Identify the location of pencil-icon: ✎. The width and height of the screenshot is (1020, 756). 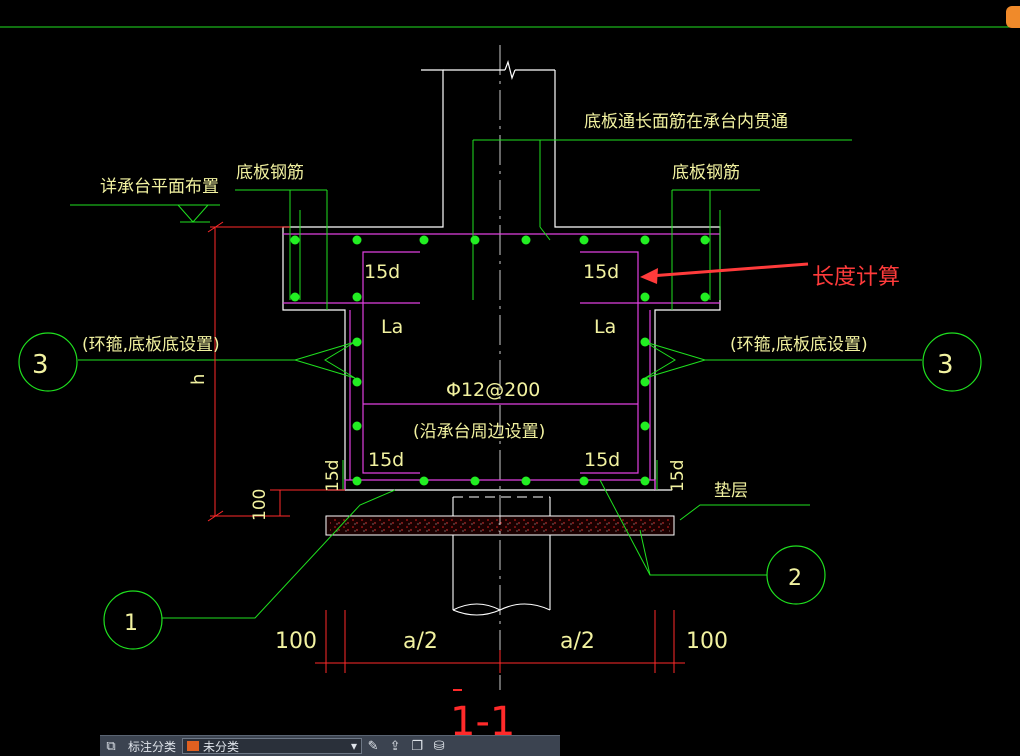
(373, 746).